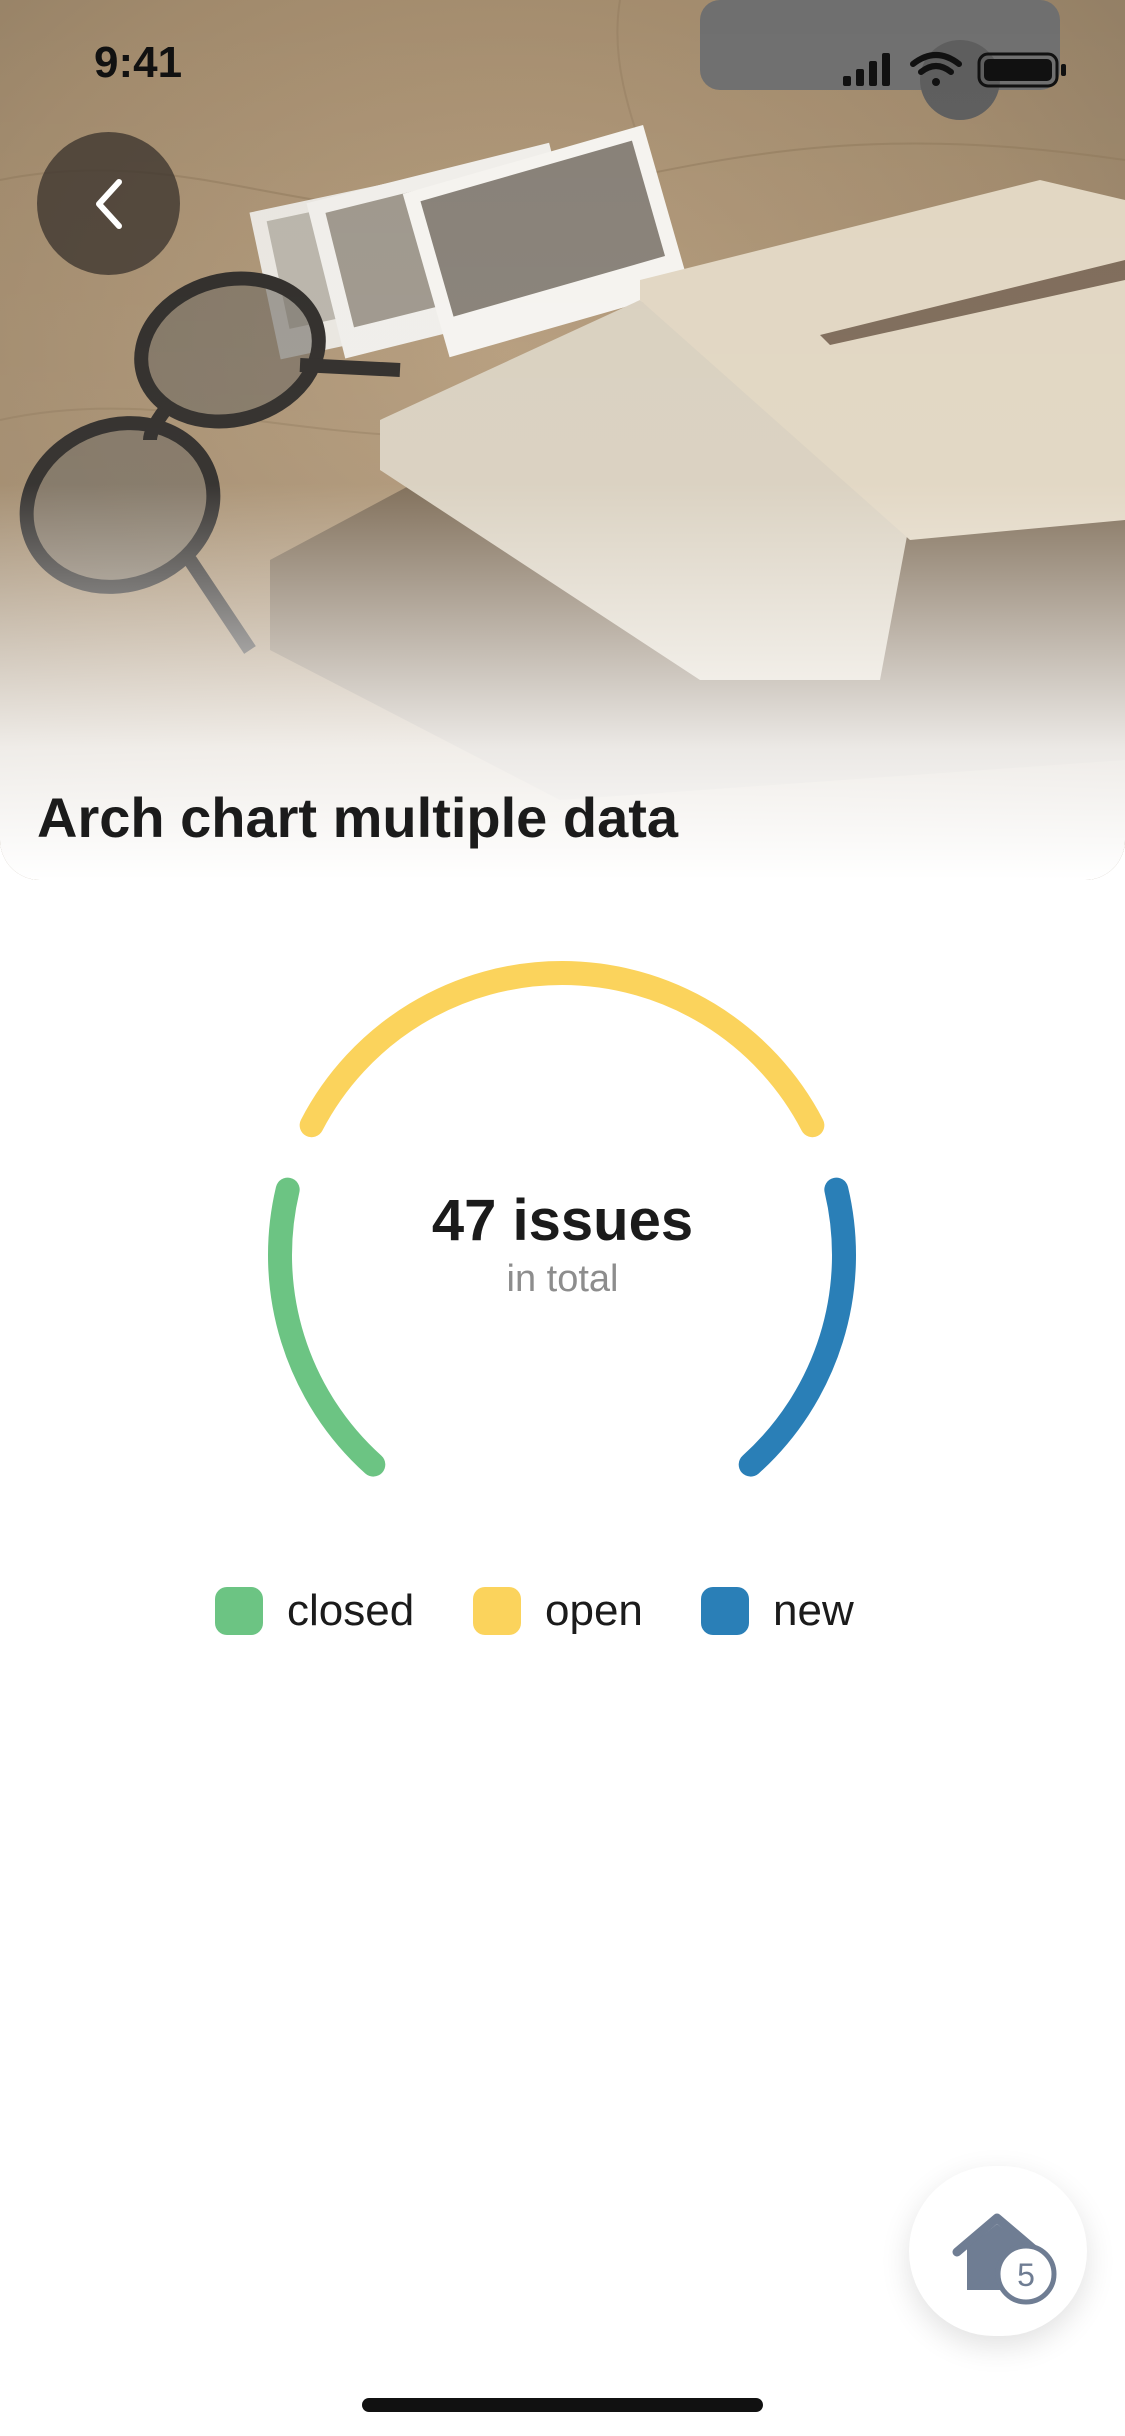 The image size is (1125, 2436). I want to click on home-badge-count: 5, so click(1026, 2275).